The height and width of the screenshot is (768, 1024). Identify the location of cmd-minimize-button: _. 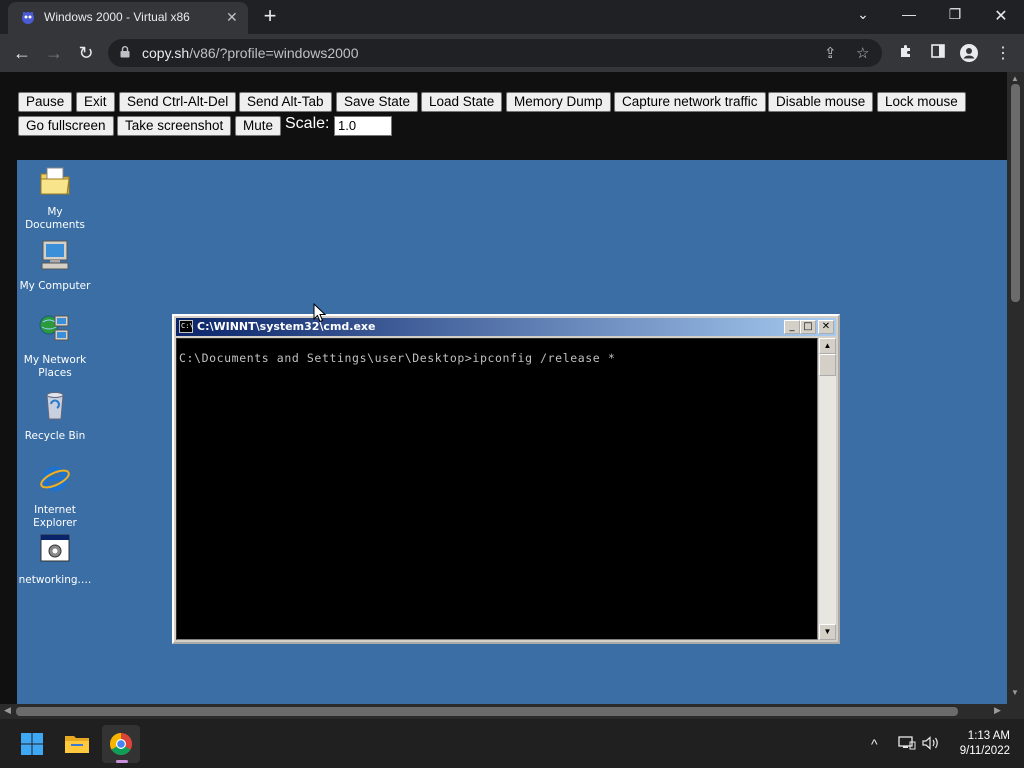
(792, 327).